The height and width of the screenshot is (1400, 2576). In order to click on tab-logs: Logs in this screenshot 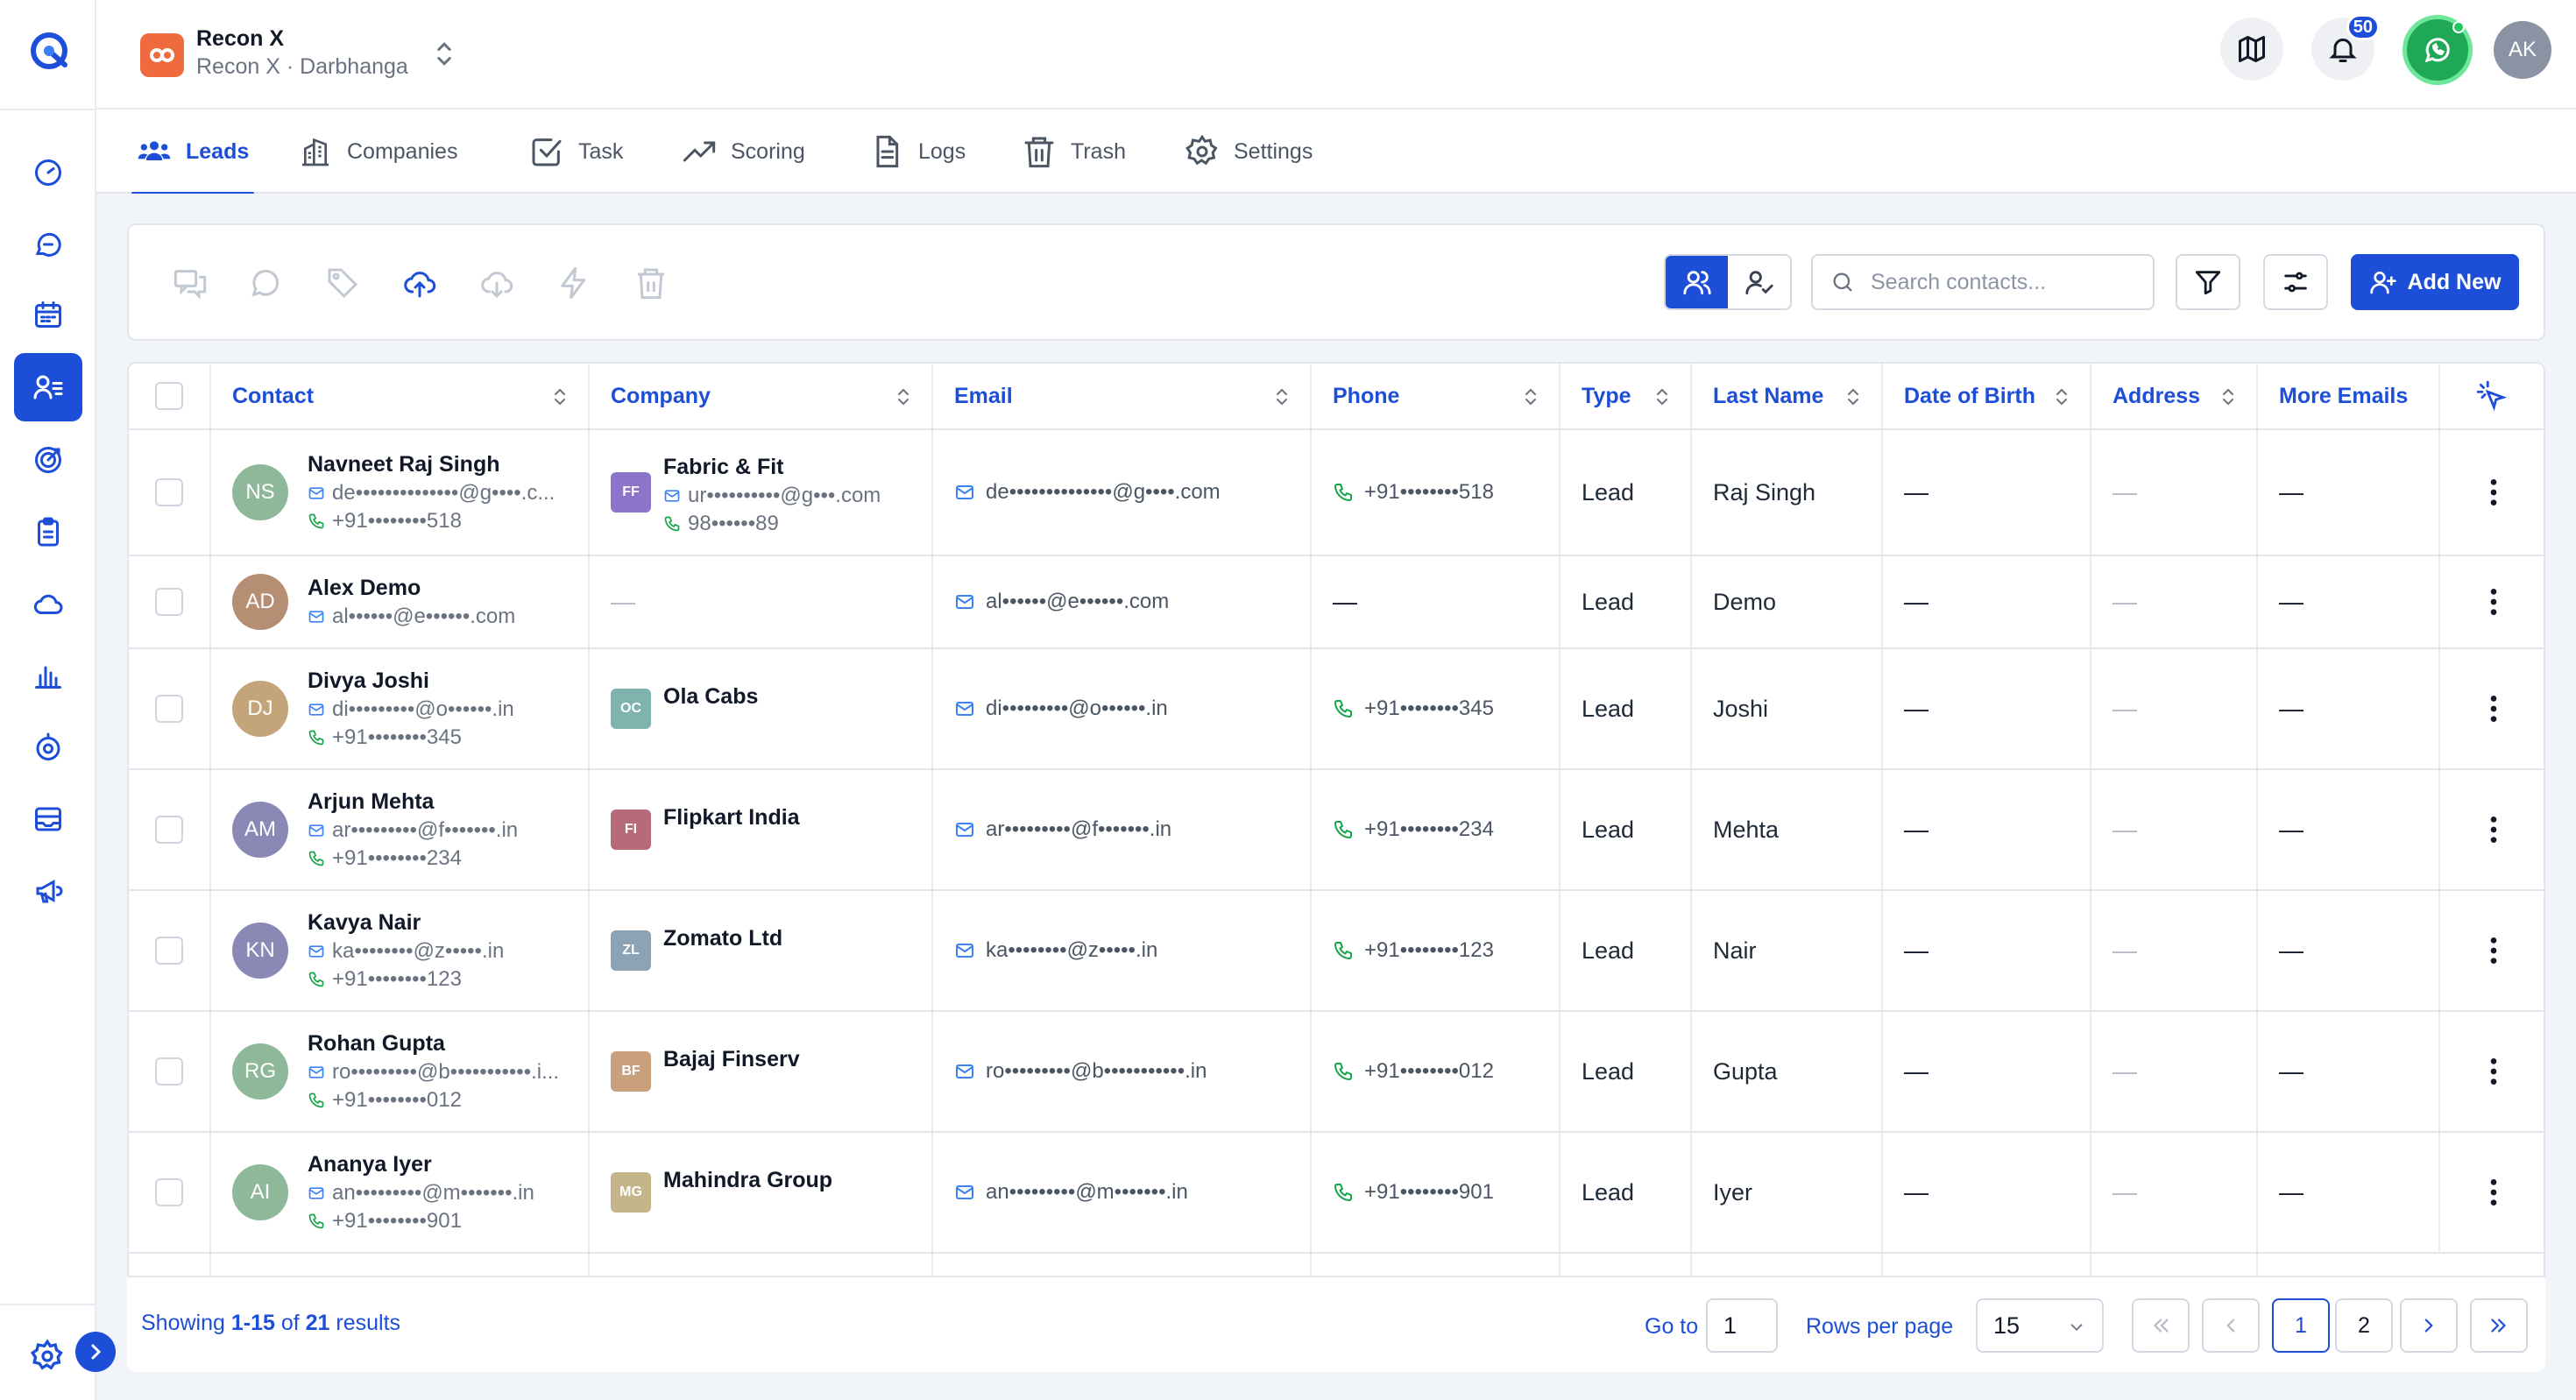, I will do `click(917, 151)`.